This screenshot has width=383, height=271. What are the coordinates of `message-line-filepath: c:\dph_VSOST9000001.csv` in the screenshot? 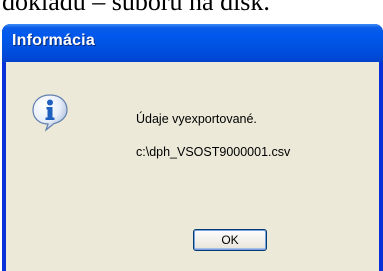 It's located at (213, 152).